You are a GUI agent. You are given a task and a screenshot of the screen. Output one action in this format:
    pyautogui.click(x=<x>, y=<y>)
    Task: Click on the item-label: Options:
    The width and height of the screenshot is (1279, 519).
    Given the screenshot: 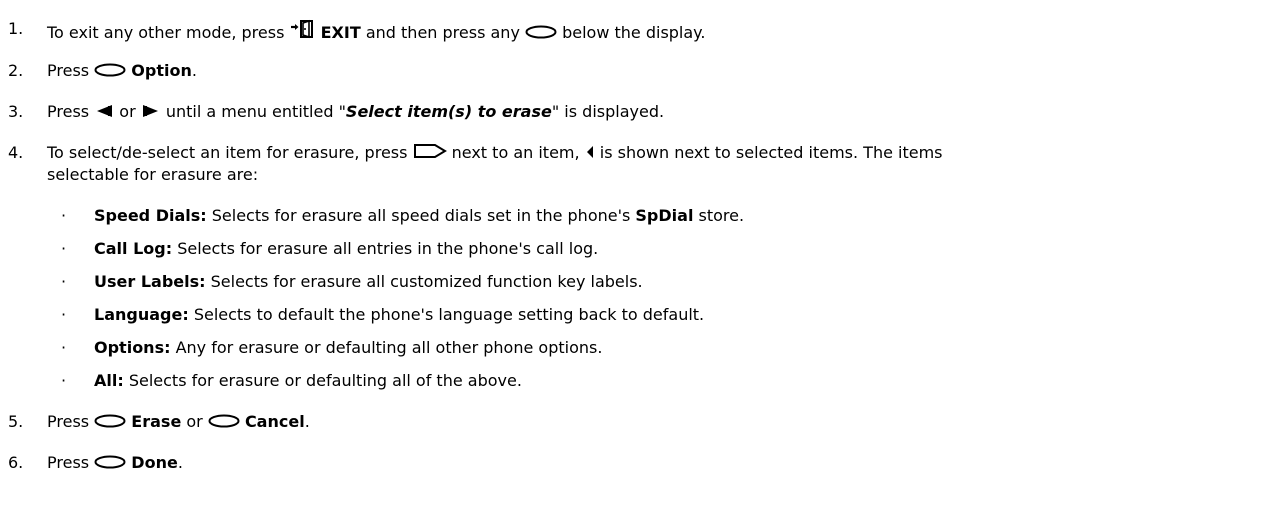 What is the action you would take?
    pyautogui.click(x=132, y=347)
    